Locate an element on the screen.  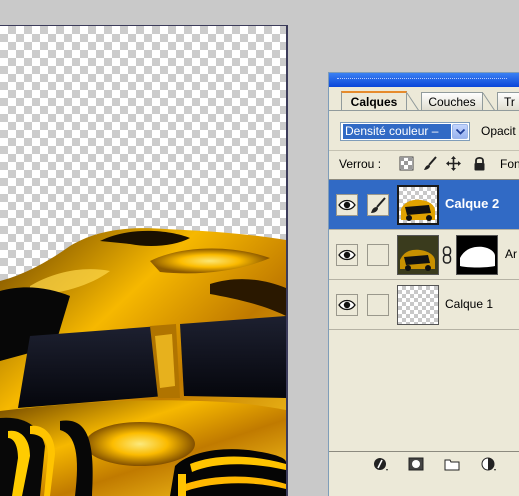
lock-all-padlock-icon is located at coordinates (479, 163).